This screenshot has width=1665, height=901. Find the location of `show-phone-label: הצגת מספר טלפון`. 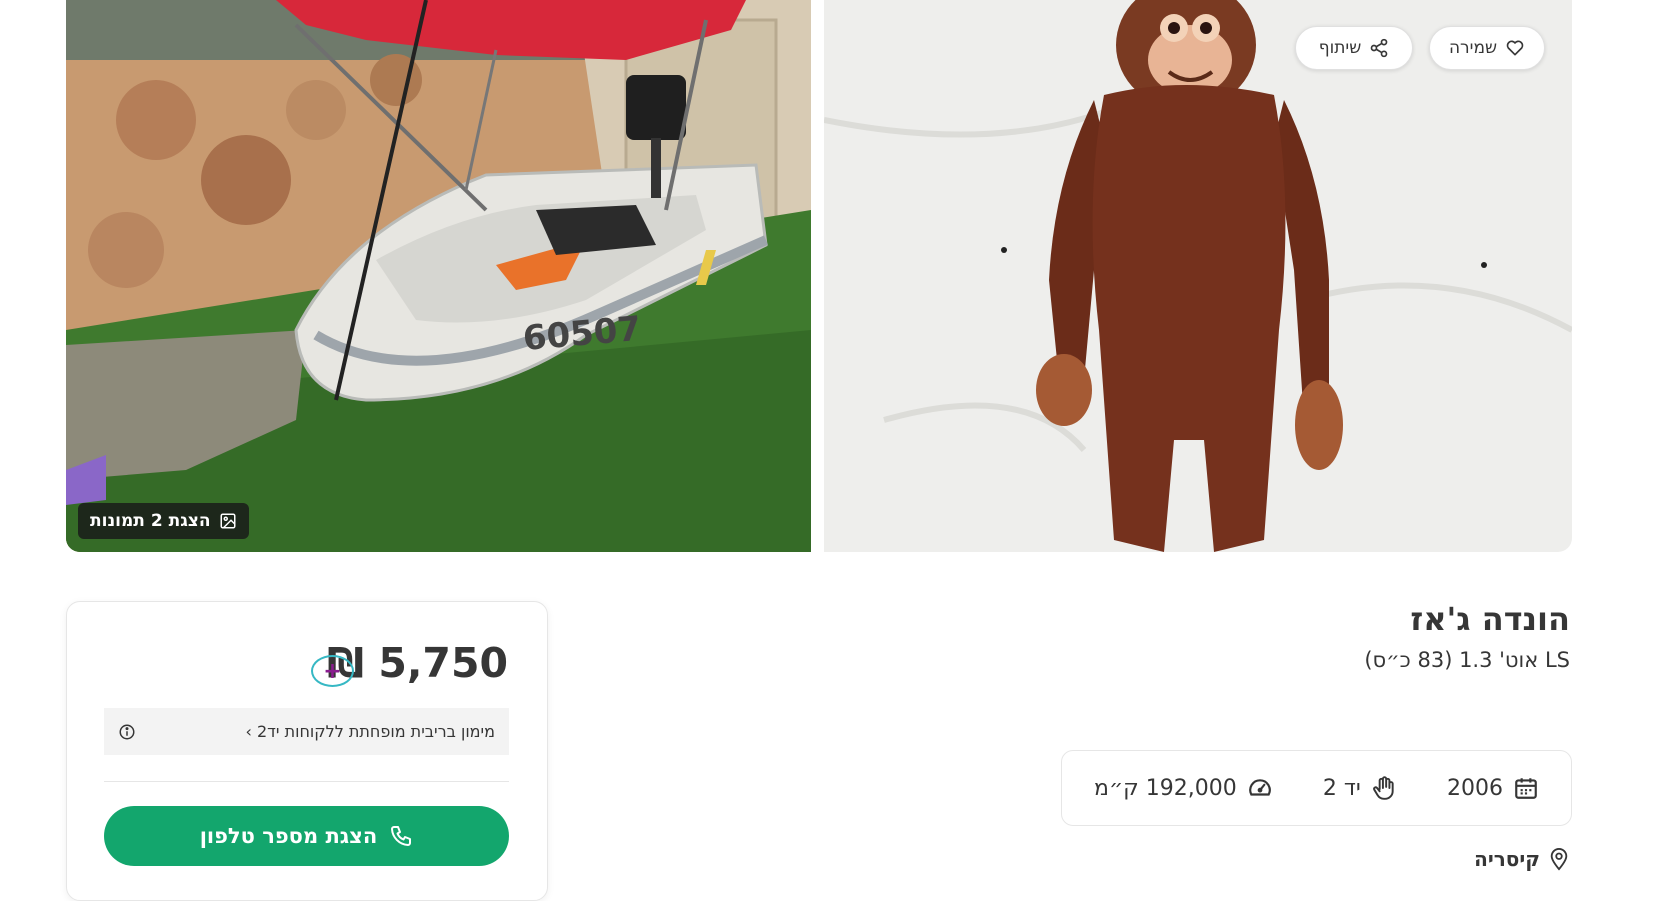

show-phone-label: הצגת מספר טלפון is located at coordinates (288, 836).